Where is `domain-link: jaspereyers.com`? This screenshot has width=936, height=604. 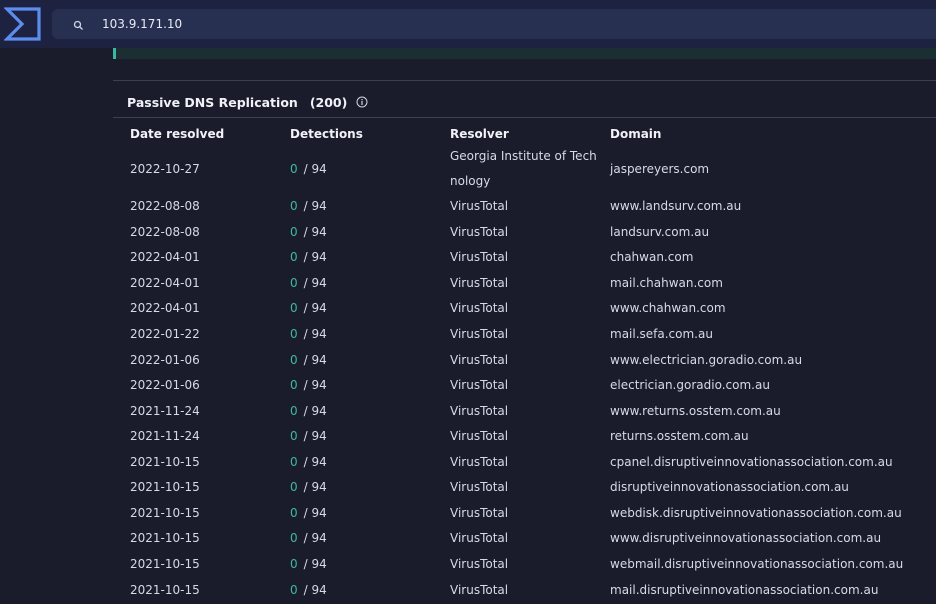 domain-link: jaspereyers.com is located at coordinates (659, 169).